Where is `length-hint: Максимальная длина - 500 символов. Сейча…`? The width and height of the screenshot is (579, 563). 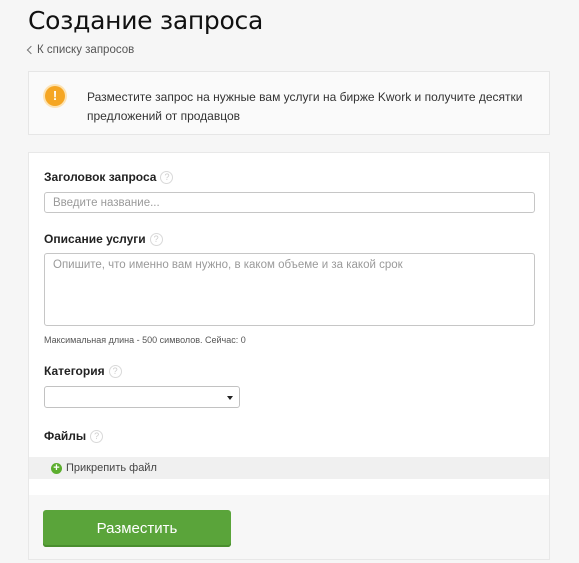
length-hint: Максимальная длина - 500 символов. Сейча… is located at coordinates (145, 340).